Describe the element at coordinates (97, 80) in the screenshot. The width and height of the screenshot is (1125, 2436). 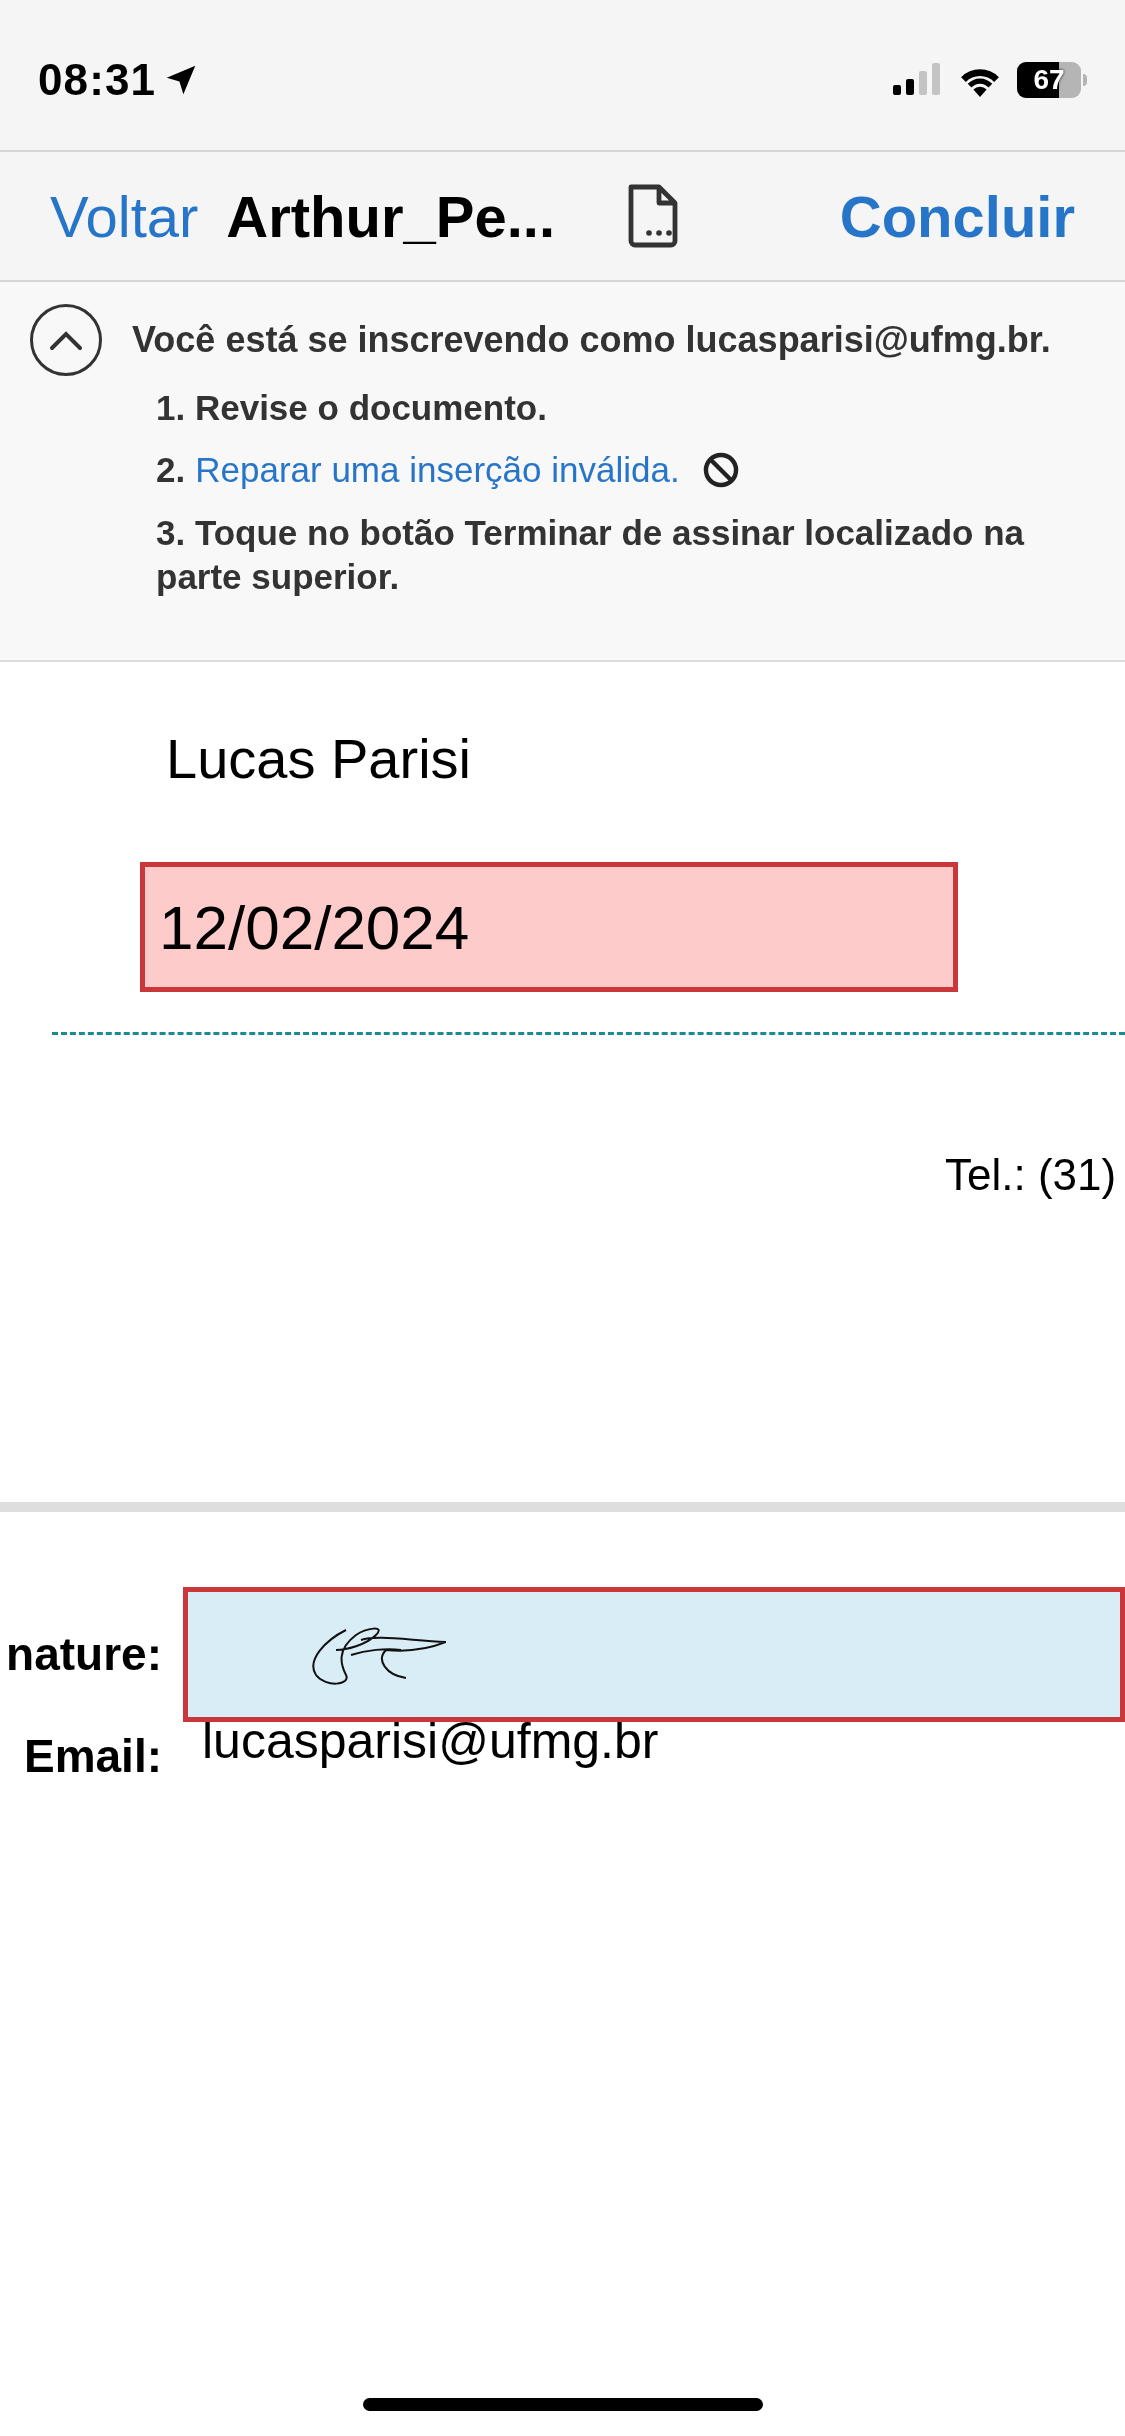
I see `clock-time: 08:31` at that location.